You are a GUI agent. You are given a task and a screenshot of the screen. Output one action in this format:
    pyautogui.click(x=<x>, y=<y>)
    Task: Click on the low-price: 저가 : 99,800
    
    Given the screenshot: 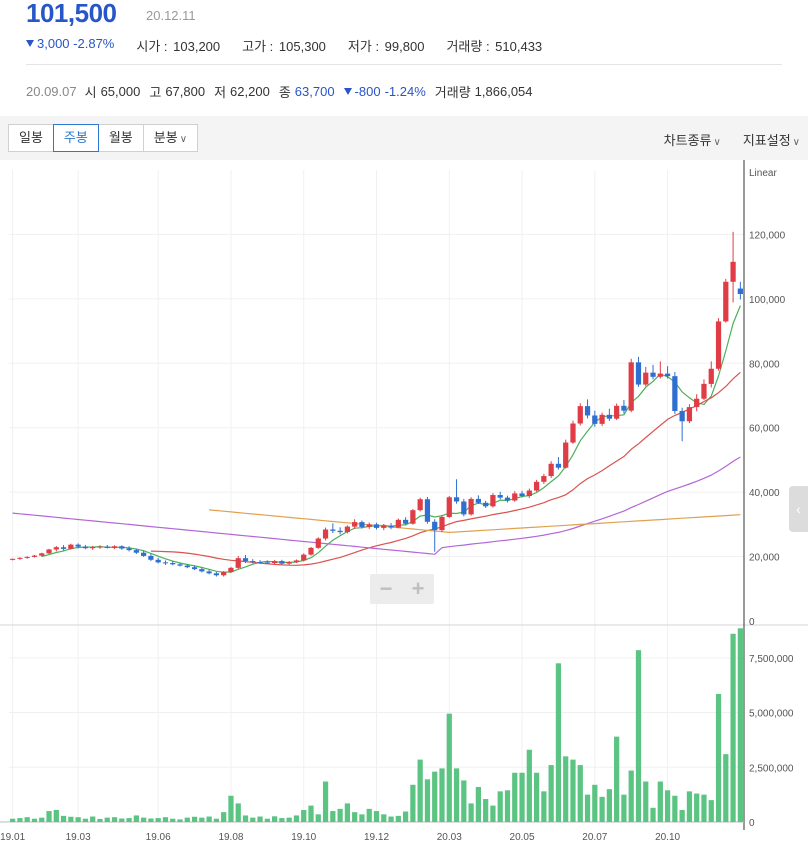 What is the action you would take?
    pyautogui.click(x=386, y=46)
    